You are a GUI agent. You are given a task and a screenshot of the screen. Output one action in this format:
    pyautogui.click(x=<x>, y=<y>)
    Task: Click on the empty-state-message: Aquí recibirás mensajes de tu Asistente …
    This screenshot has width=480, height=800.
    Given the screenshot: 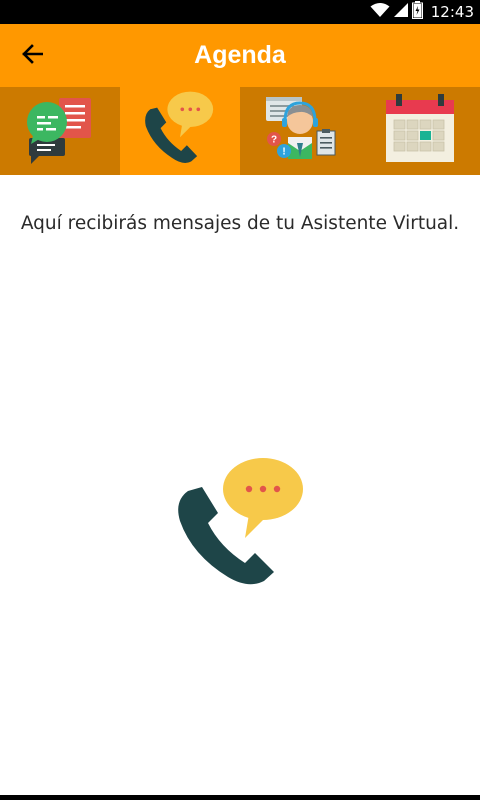 What is the action you would take?
    pyautogui.click(x=240, y=223)
    